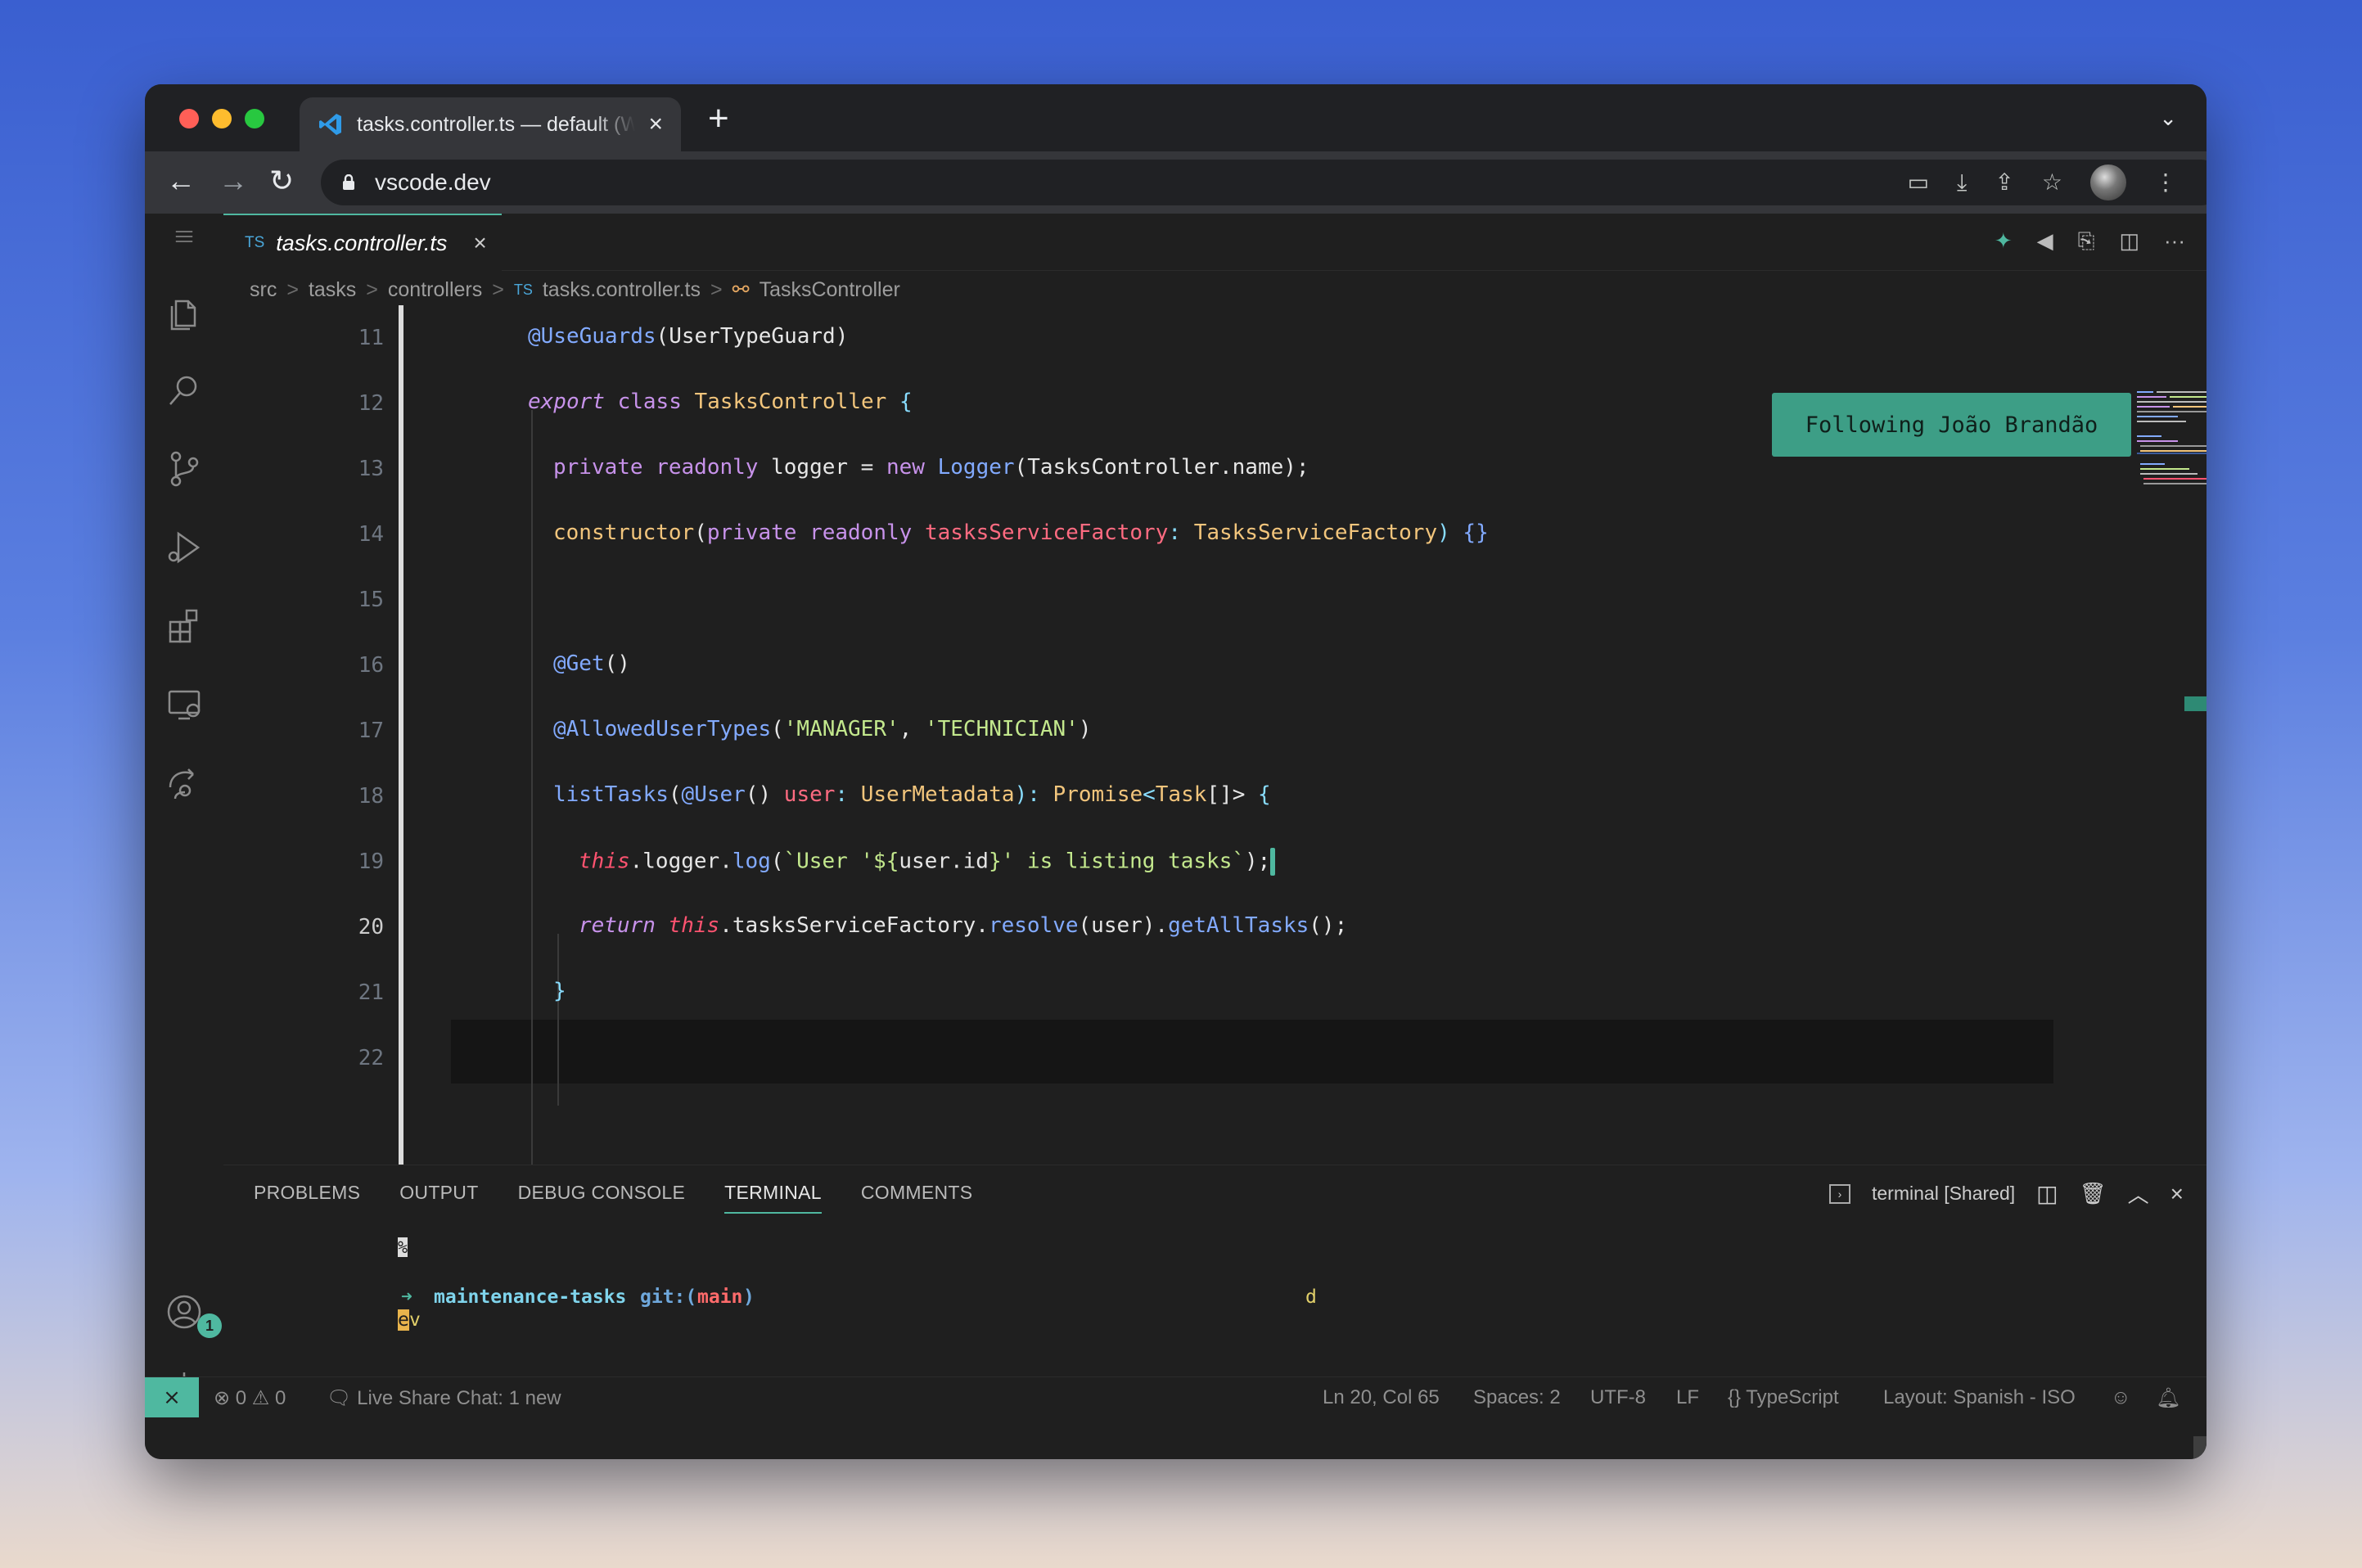  What do you see at coordinates (254, 118) in the screenshot?
I see `maximize-window-button` at bounding box center [254, 118].